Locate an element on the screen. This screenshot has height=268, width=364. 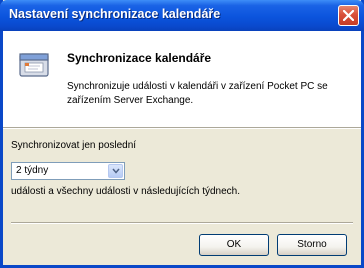
sync-range-label: Synchronizovat jen poslední is located at coordinates (74, 145).